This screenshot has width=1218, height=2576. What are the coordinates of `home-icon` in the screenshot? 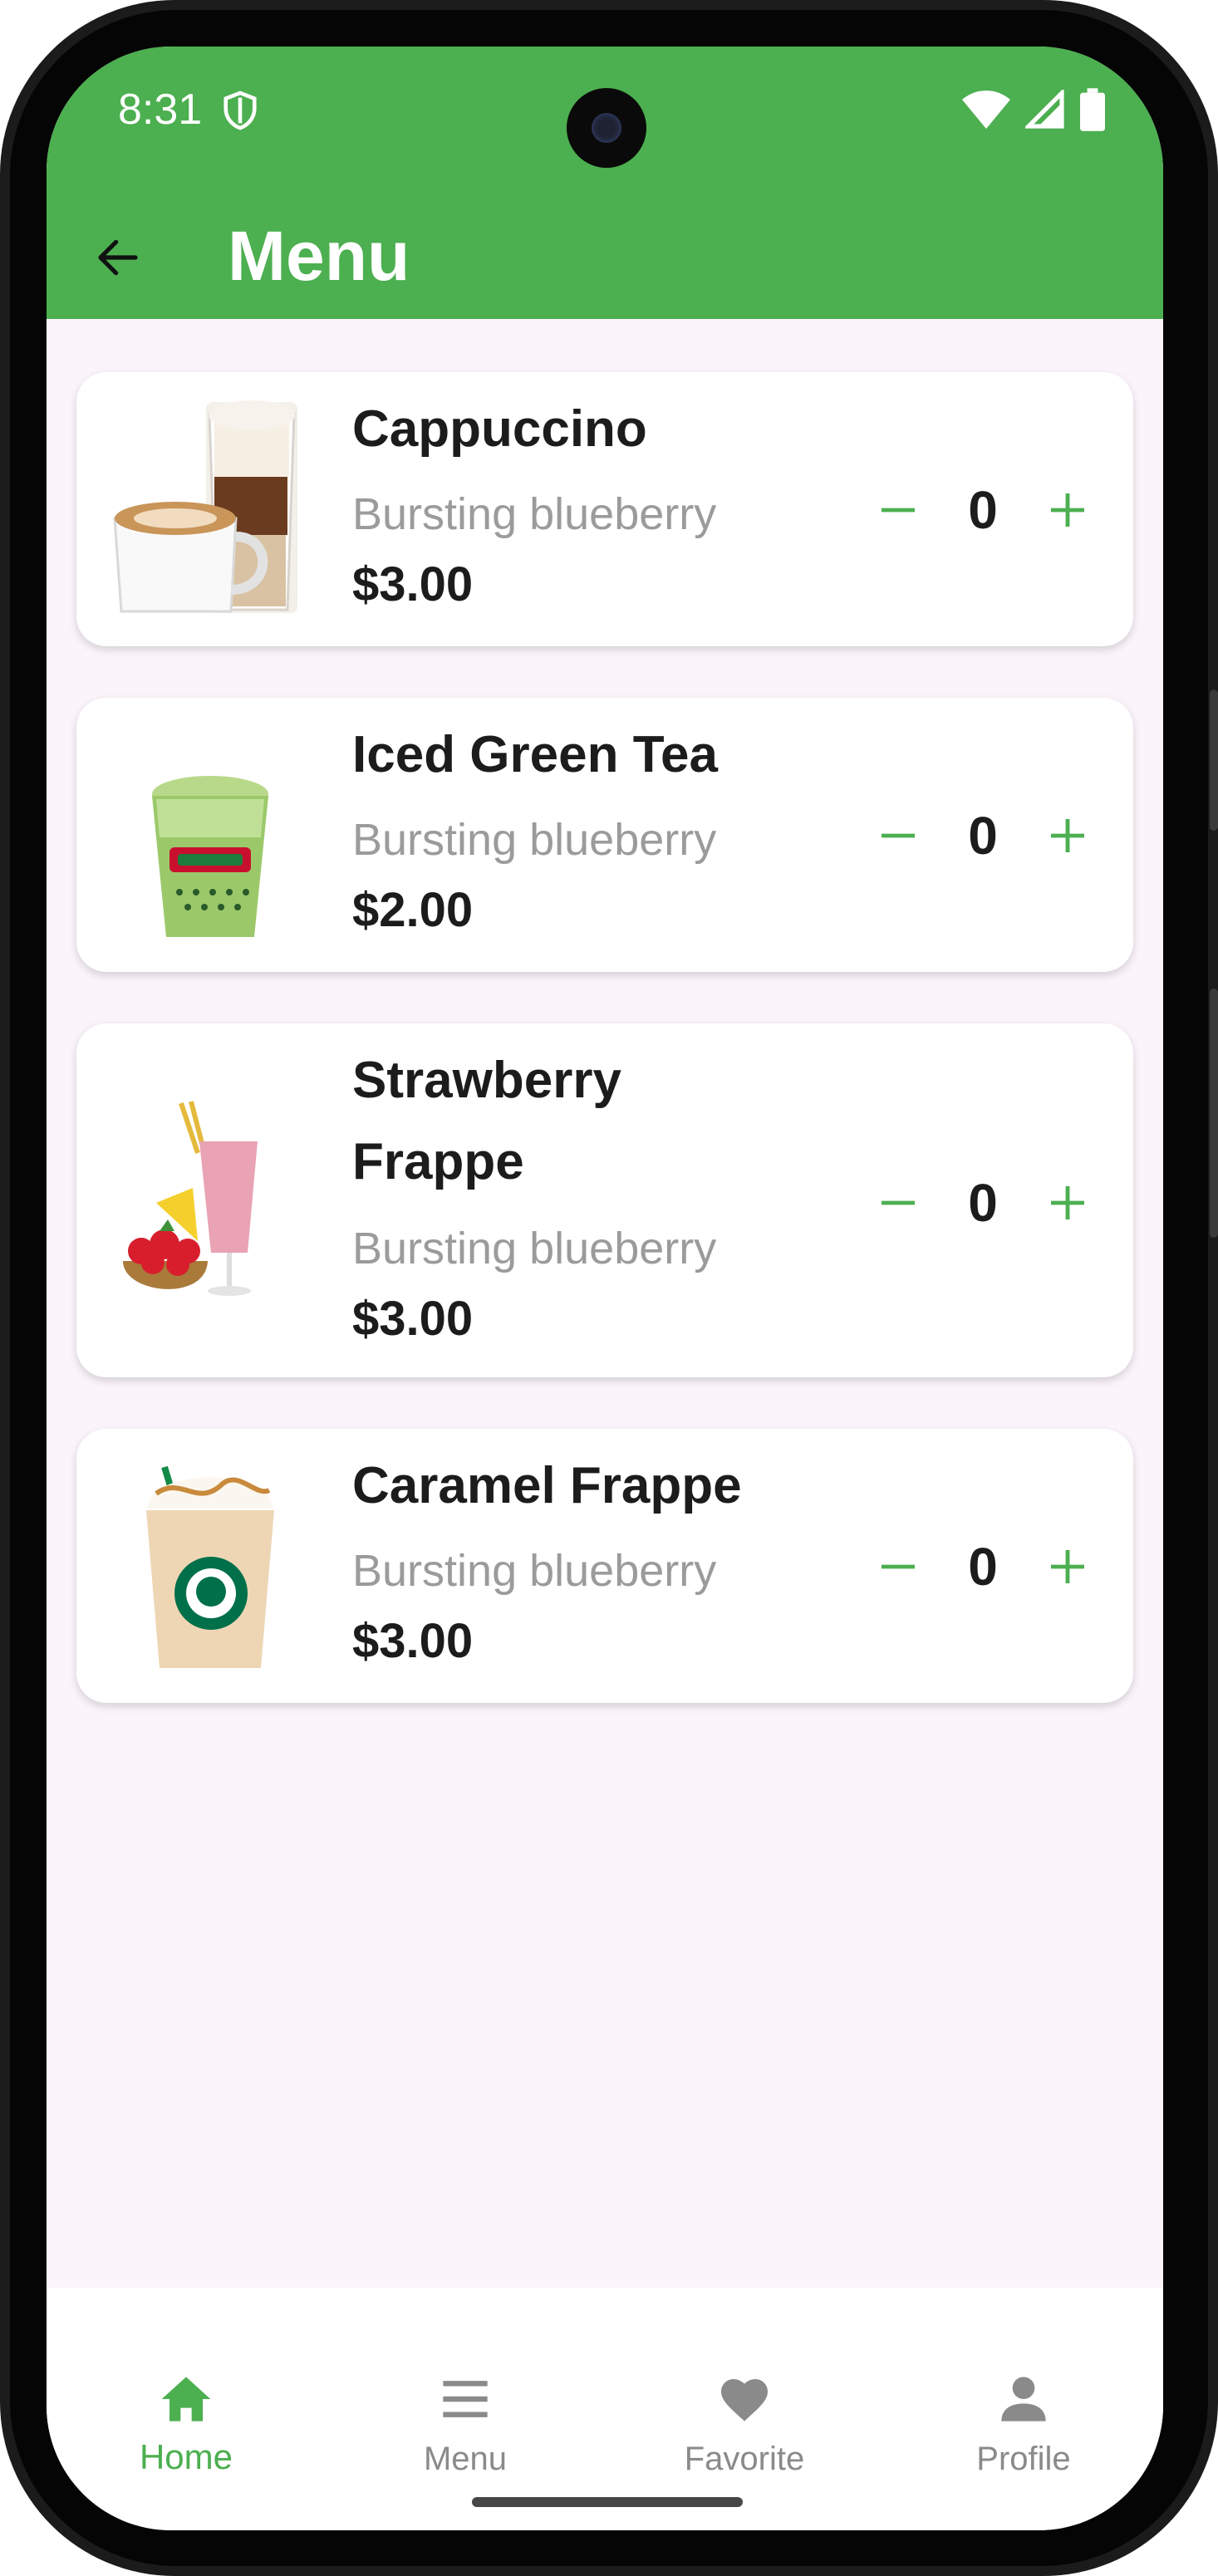 It's located at (186, 2399).